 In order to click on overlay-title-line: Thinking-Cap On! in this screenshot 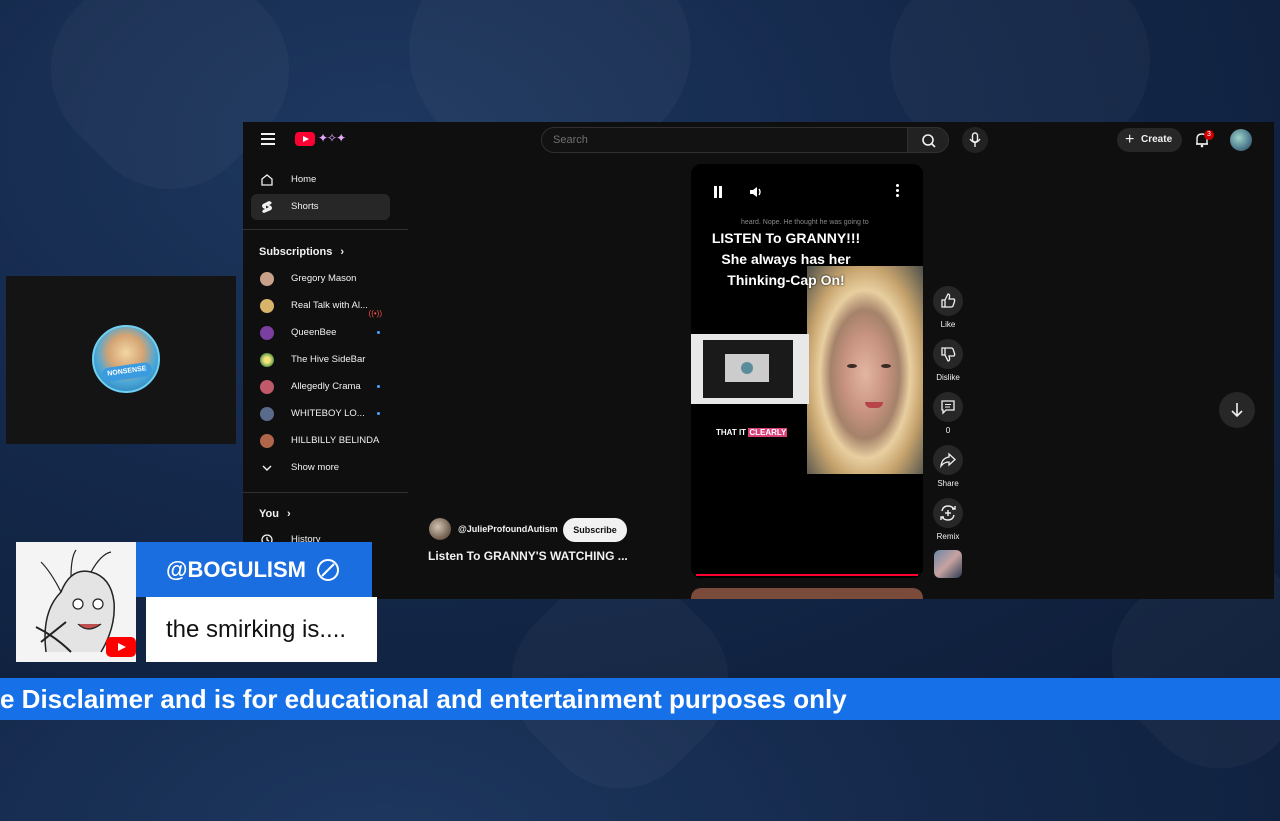, I will do `click(786, 280)`.